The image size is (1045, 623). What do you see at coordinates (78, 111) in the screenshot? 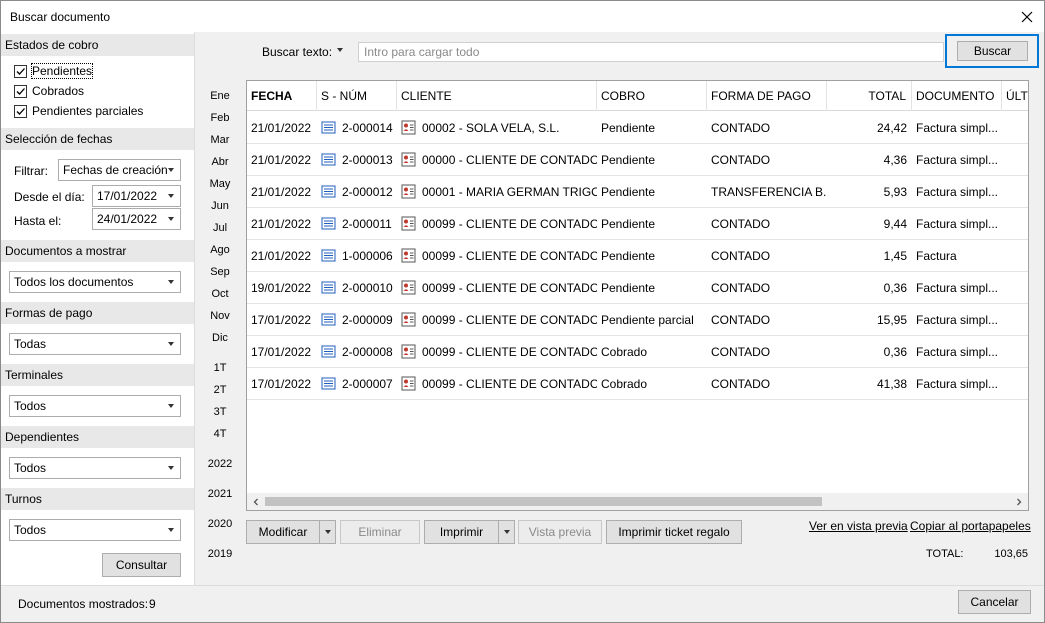
I see `checkbox-pendientes-parciales: Pendientes parciales` at bounding box center [78, 111].